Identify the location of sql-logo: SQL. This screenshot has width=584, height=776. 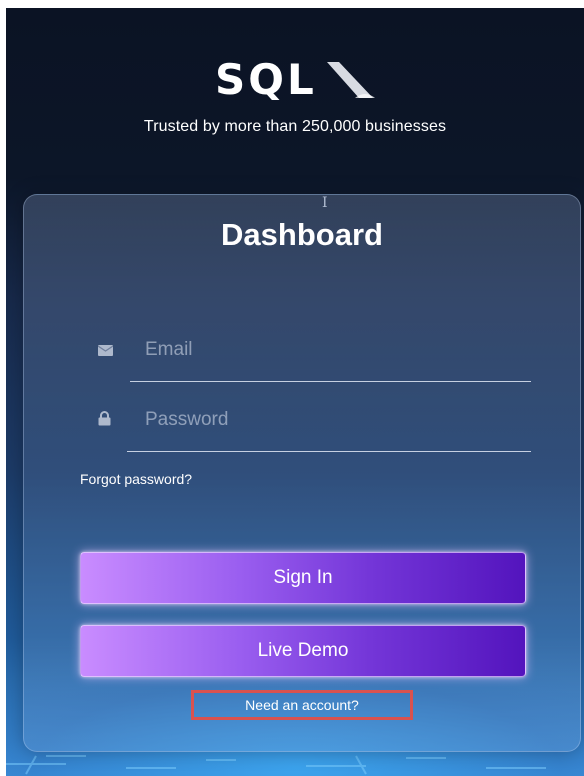
(295, 80).